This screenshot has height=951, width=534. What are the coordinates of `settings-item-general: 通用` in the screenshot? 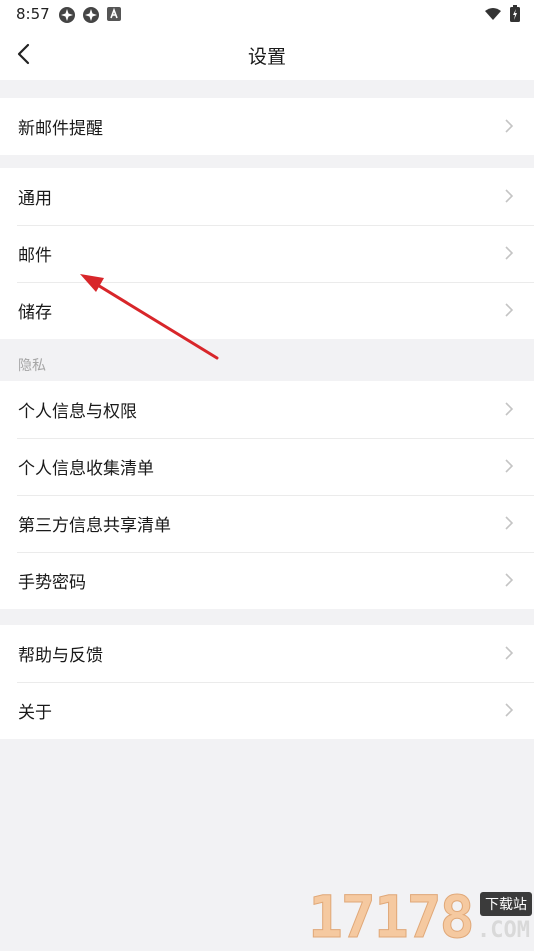 It's located at (267, 196).